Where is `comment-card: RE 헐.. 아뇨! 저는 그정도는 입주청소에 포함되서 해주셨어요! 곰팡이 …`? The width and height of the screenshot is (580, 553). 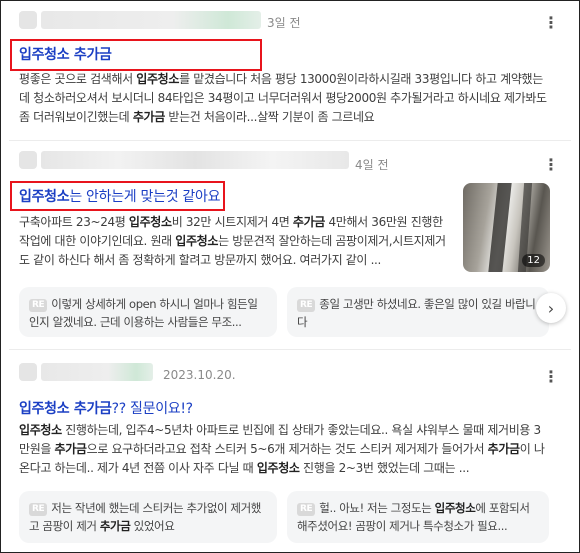 comment-card: RE 헐.. 아뇨! 저는 그정도는 입주청소에 포함되서 해주셨어요! 곰팡이 … is located at coordinates (418, 517).